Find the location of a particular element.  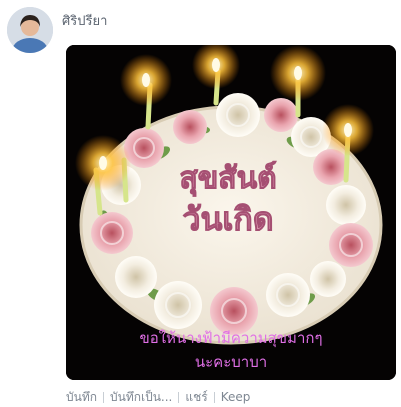

sender-avatar is located at coordinates (30, 30).